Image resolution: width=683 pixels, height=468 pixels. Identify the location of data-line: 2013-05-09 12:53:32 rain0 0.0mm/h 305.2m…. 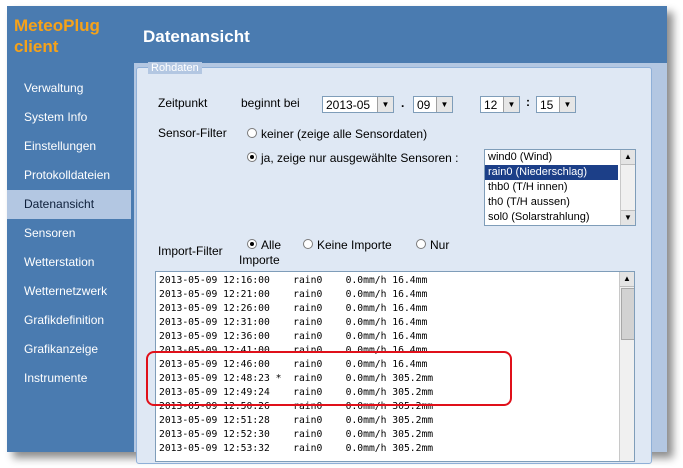
(296, 448).